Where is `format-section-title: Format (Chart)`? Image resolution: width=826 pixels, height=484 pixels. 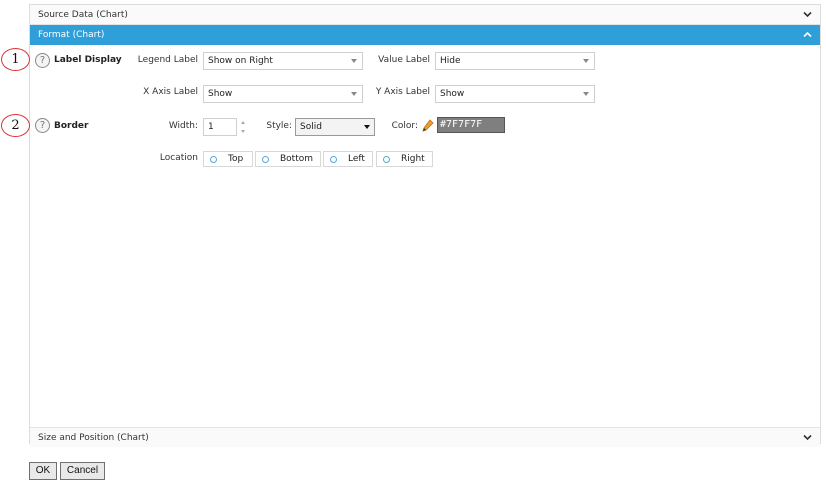
format-section-title: Format (Chart) is located at coordinates (71, 35).